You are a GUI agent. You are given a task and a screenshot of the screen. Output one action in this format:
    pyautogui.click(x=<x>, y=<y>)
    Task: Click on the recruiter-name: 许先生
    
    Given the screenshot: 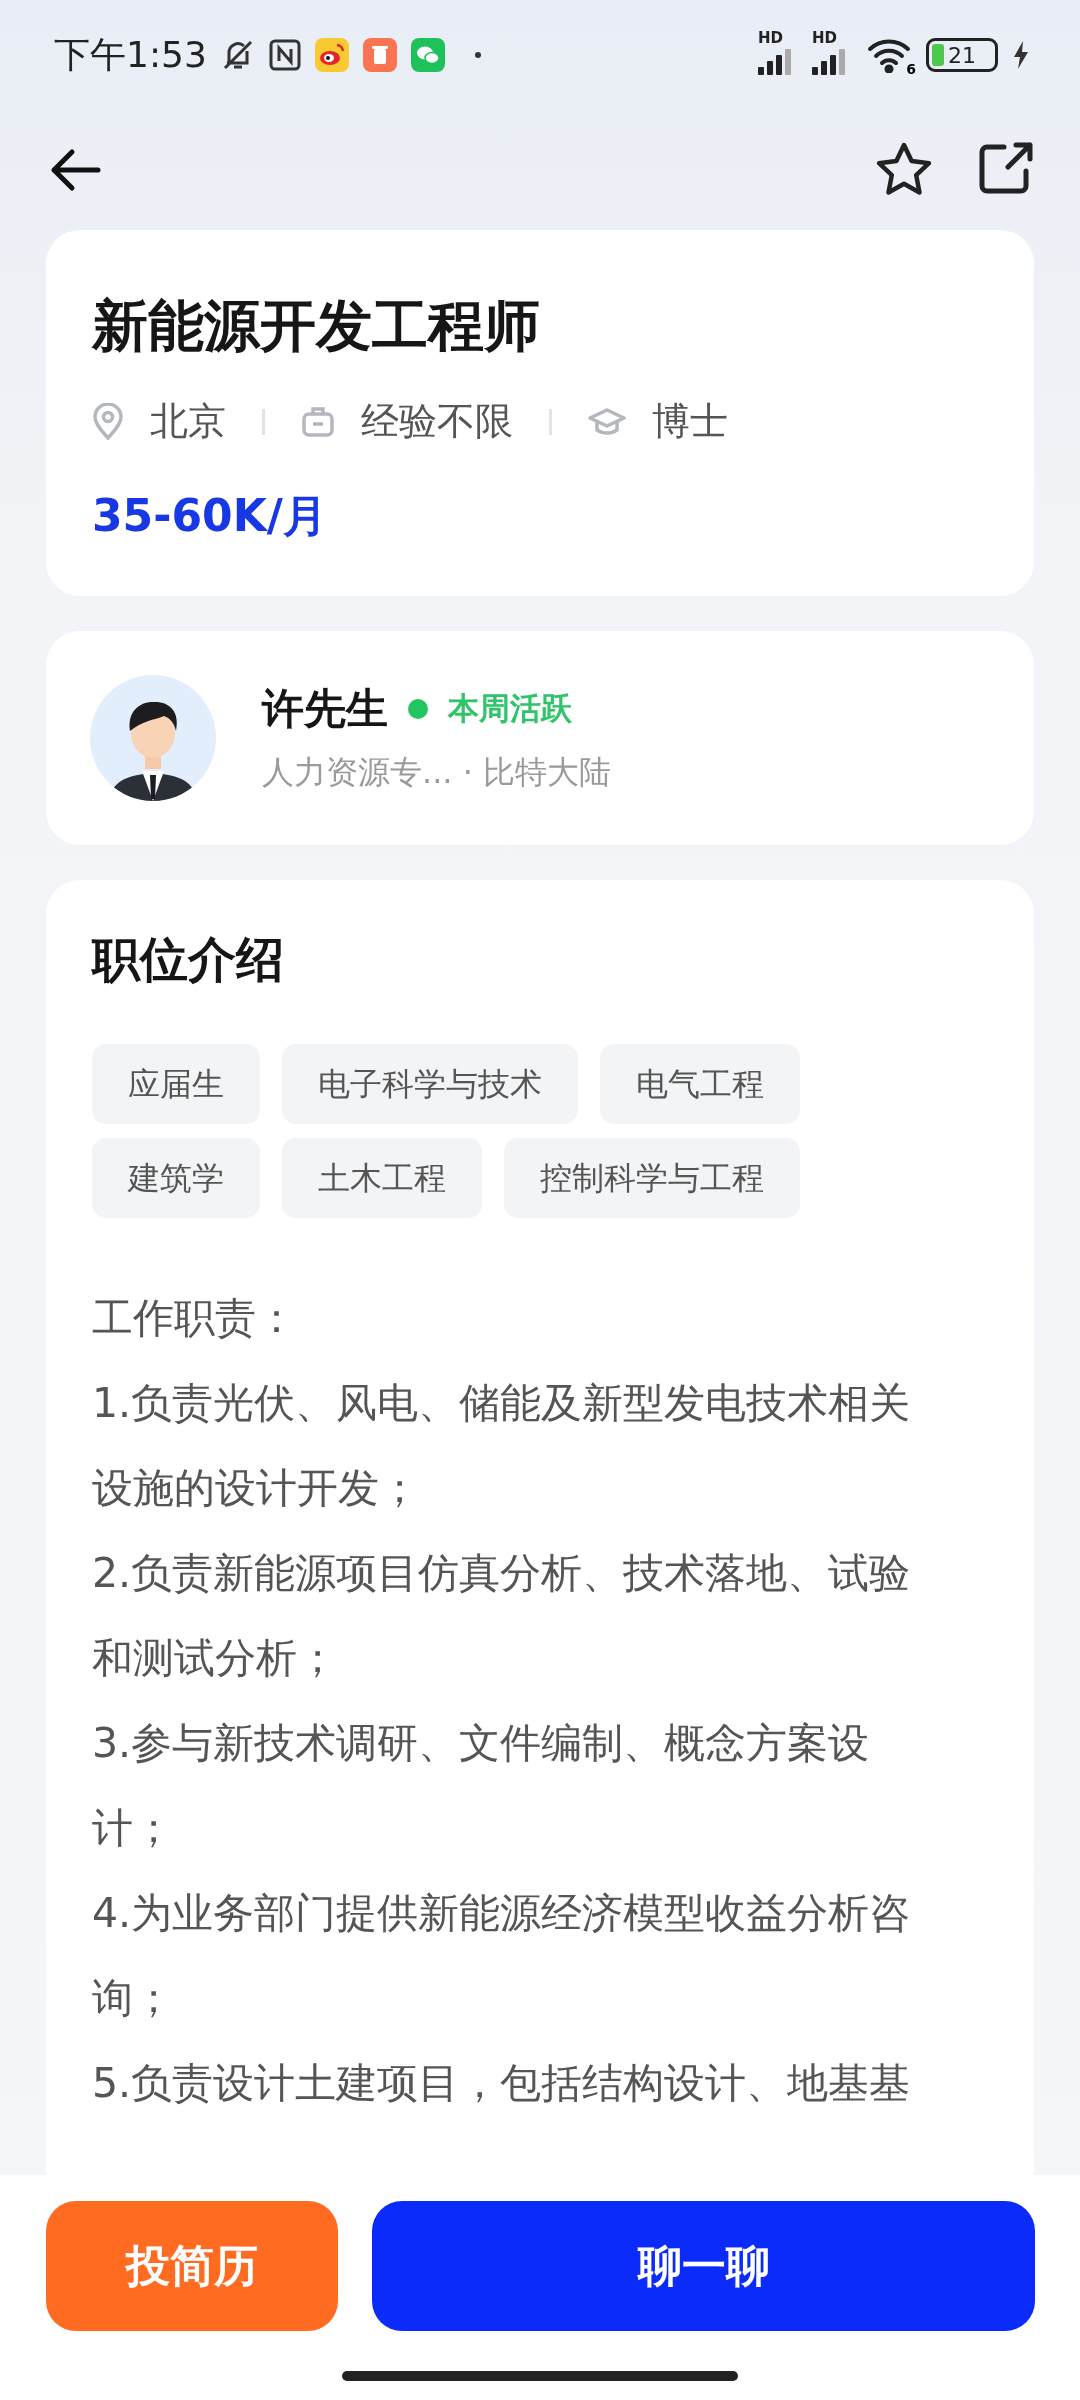 What is the action you would take?
    pyautogui.click(x=325, y=709)
    